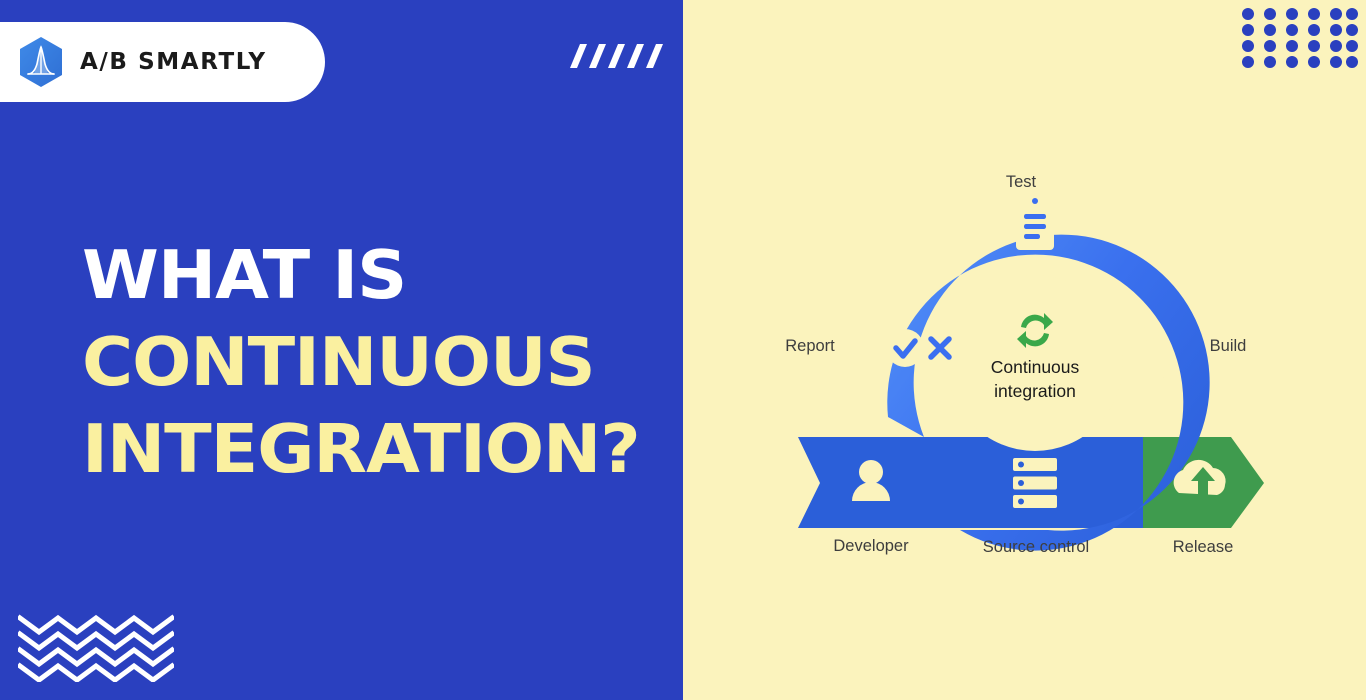 This screenshot has width=1366, height=700. Describe the element at coordinates (922, 348) in the screenshot. I see `check-and-x-icon` at that location.